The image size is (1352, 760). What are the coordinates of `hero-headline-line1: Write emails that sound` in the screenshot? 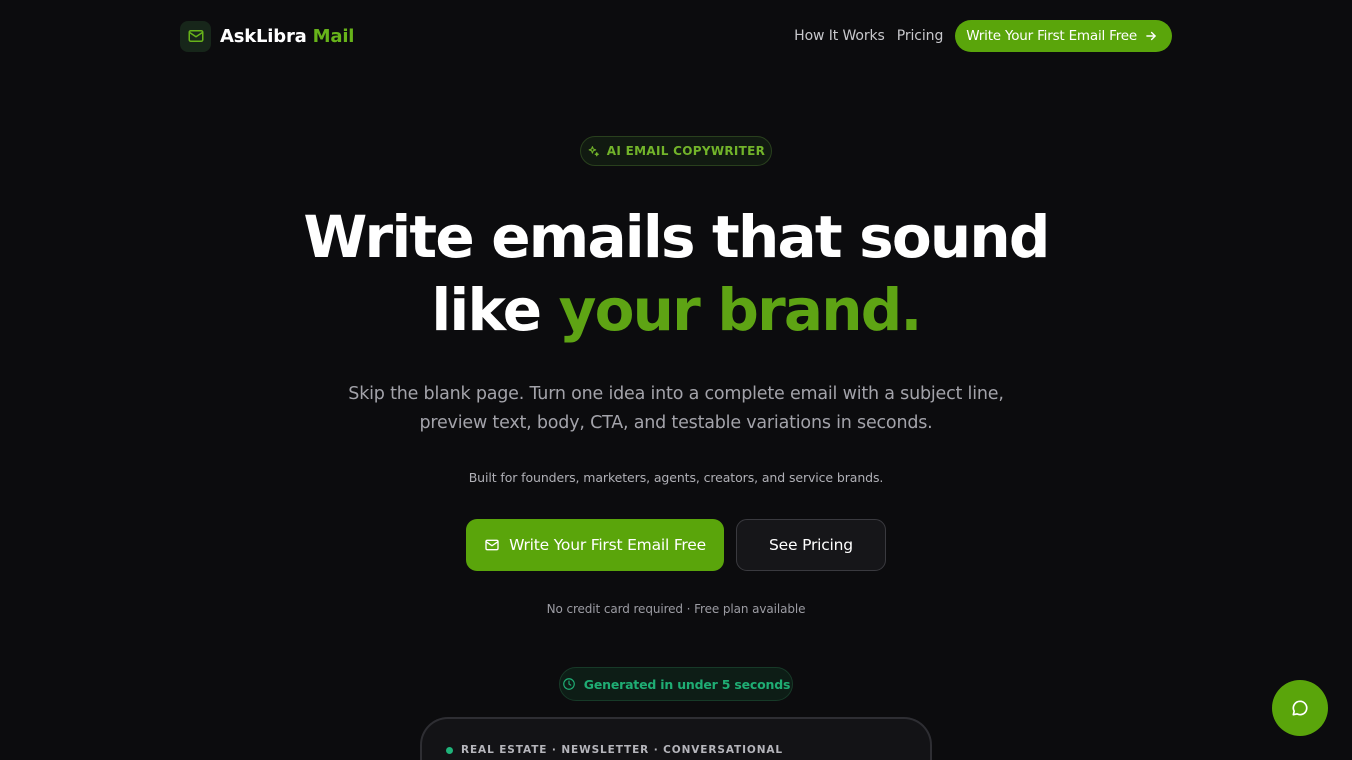 It's located at (676, 237).